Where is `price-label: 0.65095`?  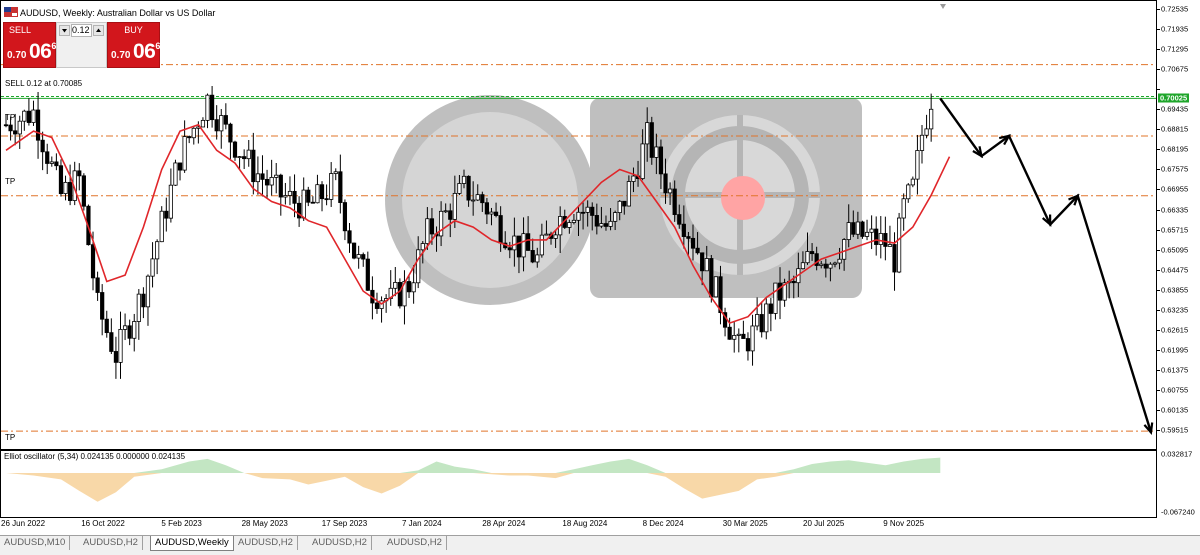 price-label: 0.65095 is located at coordinates (1175, 250).